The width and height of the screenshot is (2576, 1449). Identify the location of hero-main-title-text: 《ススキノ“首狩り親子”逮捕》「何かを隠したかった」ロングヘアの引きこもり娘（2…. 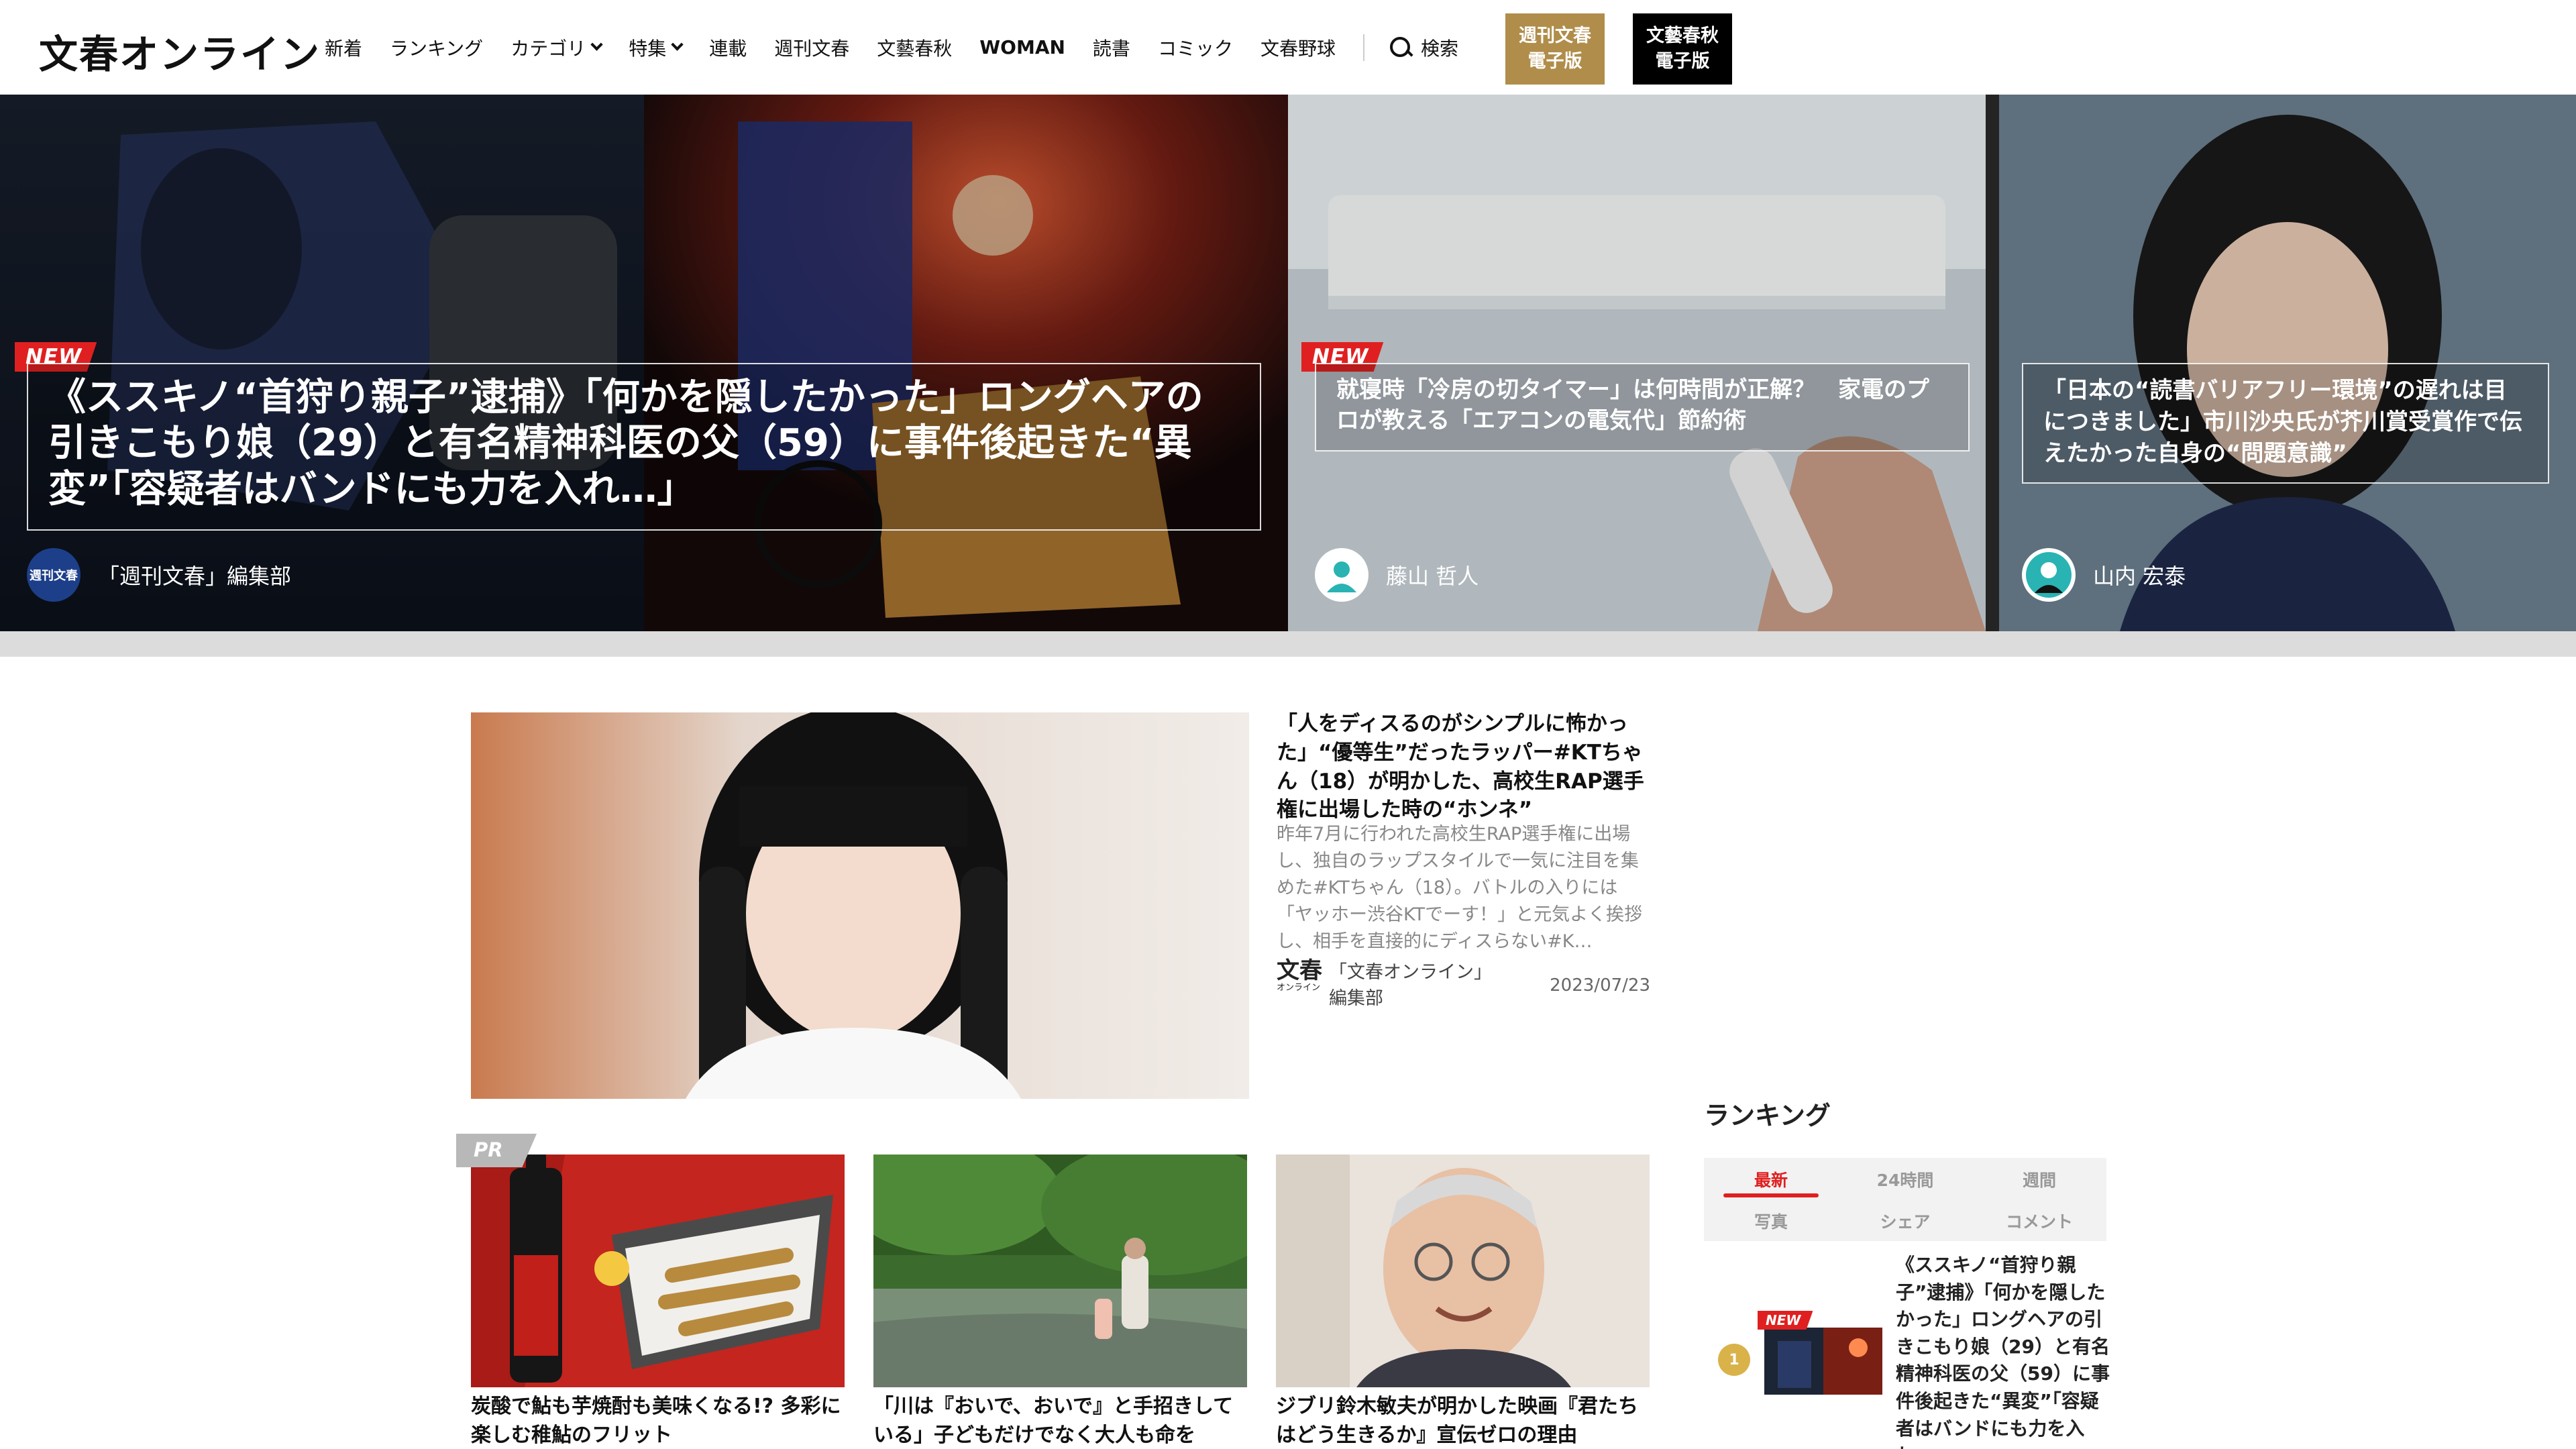
(625, 443).